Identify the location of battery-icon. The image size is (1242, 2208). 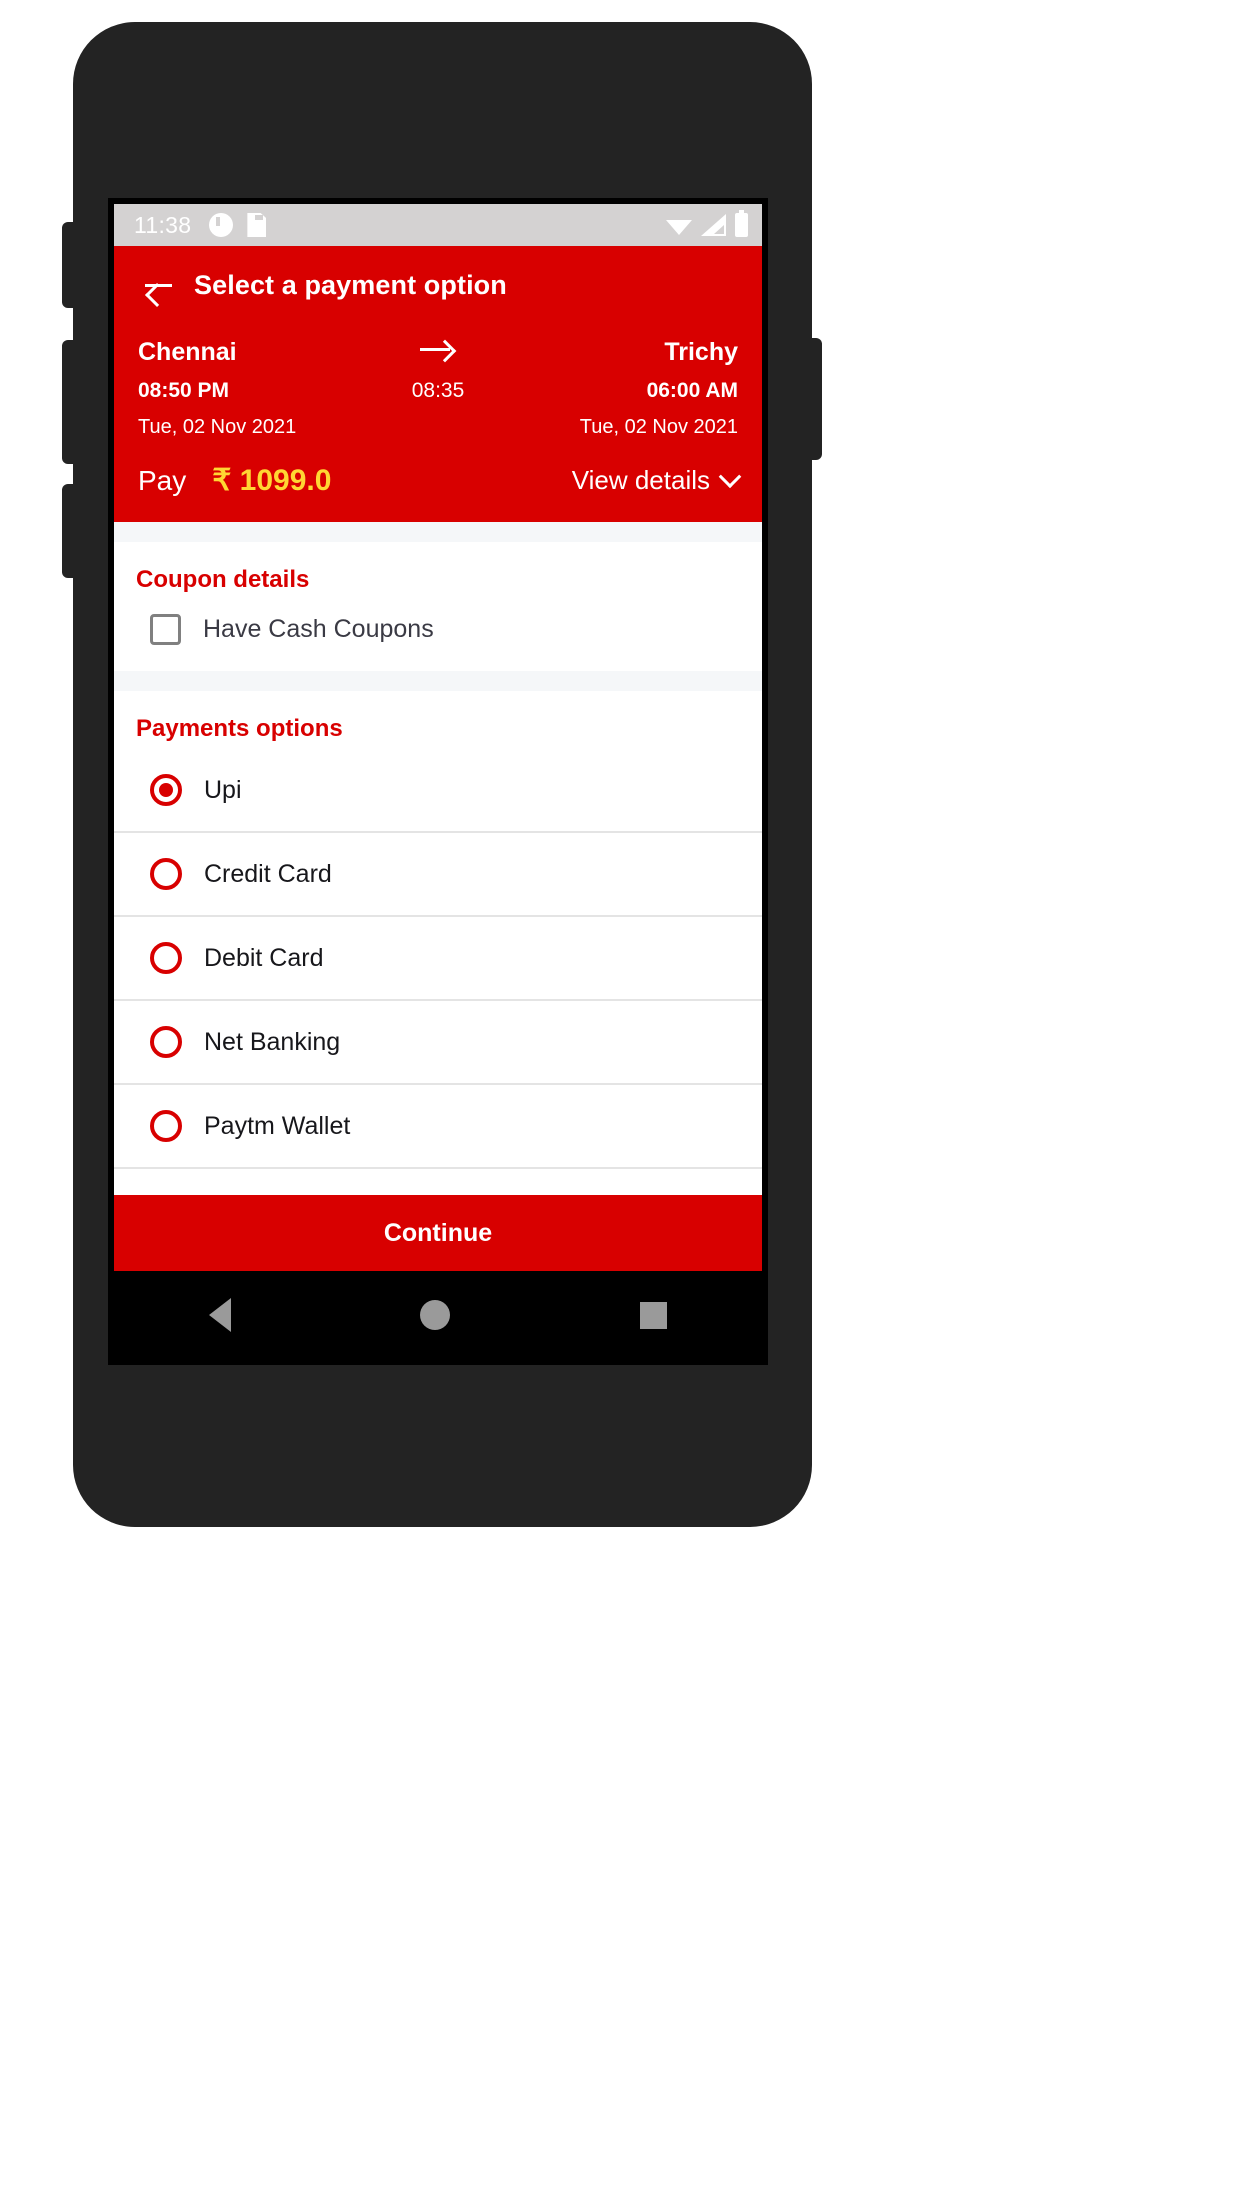
(741, 223).